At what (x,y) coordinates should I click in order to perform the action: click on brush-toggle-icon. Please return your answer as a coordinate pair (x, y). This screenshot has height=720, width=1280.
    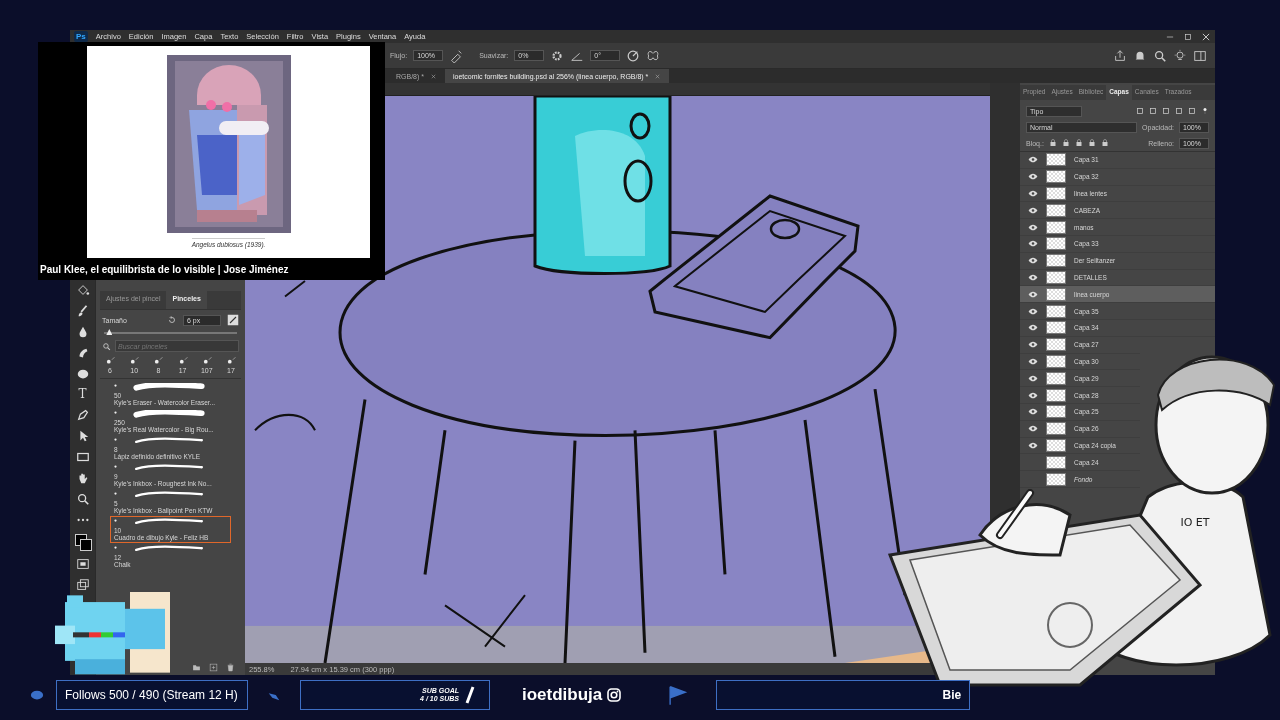
    Looking at the image, I should click on (233, 320).